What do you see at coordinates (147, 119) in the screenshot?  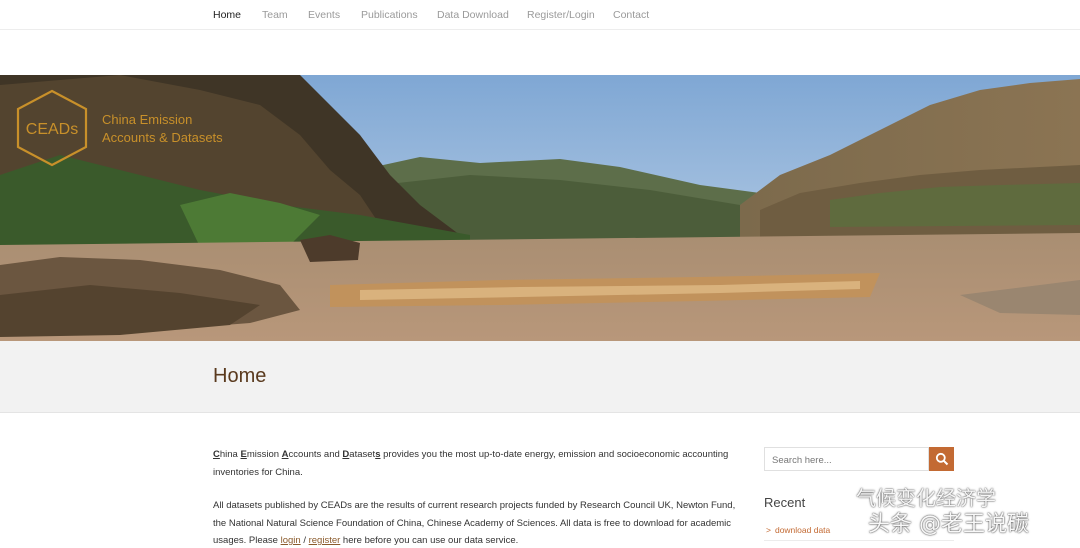 I see `site-name-line1: China Emission` at bounding box center [147, 119].